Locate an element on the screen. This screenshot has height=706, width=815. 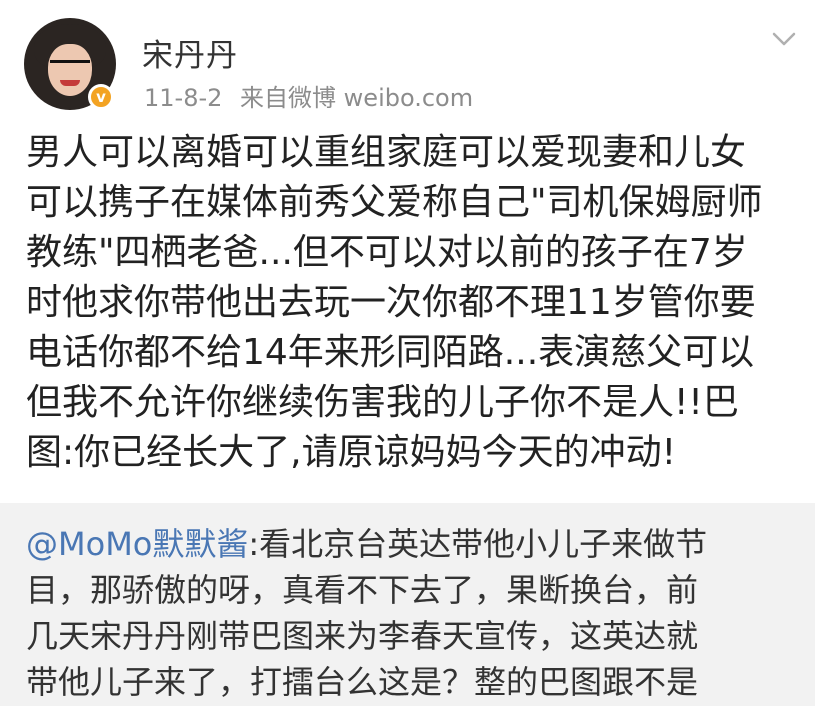
post-date: 11-8-2 is located at coordinates (183, 98).